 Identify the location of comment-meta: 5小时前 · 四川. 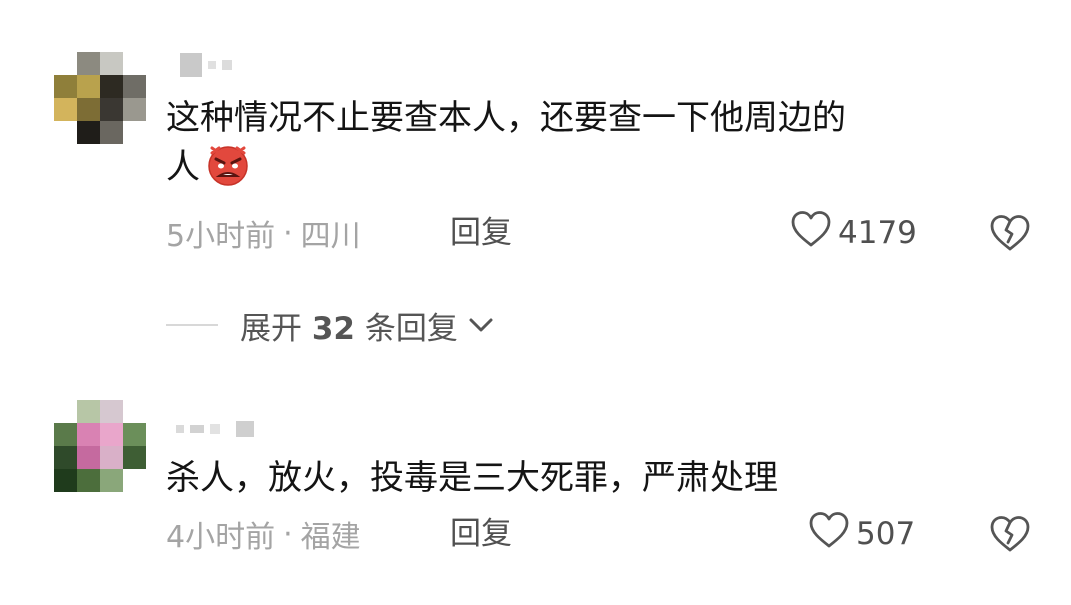
(263, 234).